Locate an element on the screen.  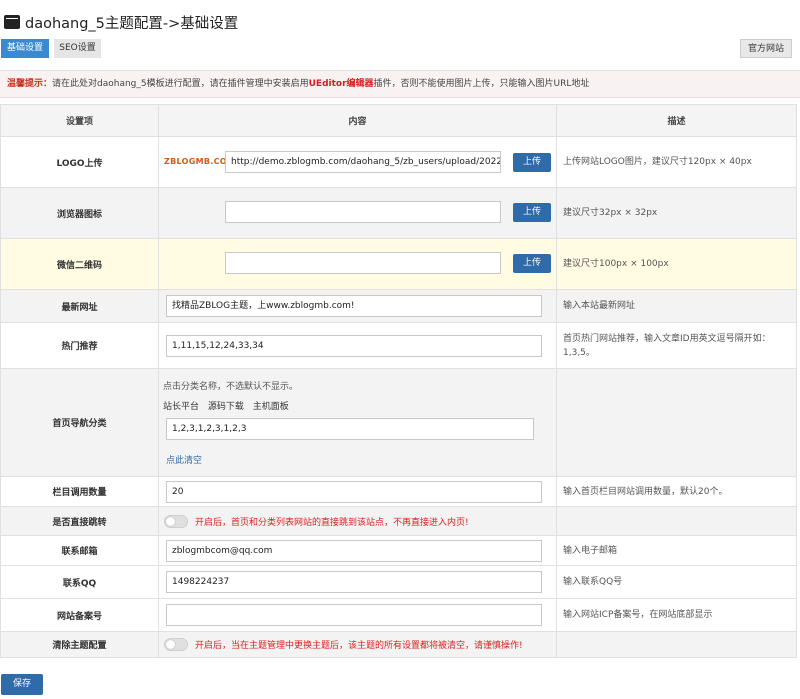
row-wechat: 微信二维码 上传 建议尺寸100px × 100px is located at coordinates (398, 264).